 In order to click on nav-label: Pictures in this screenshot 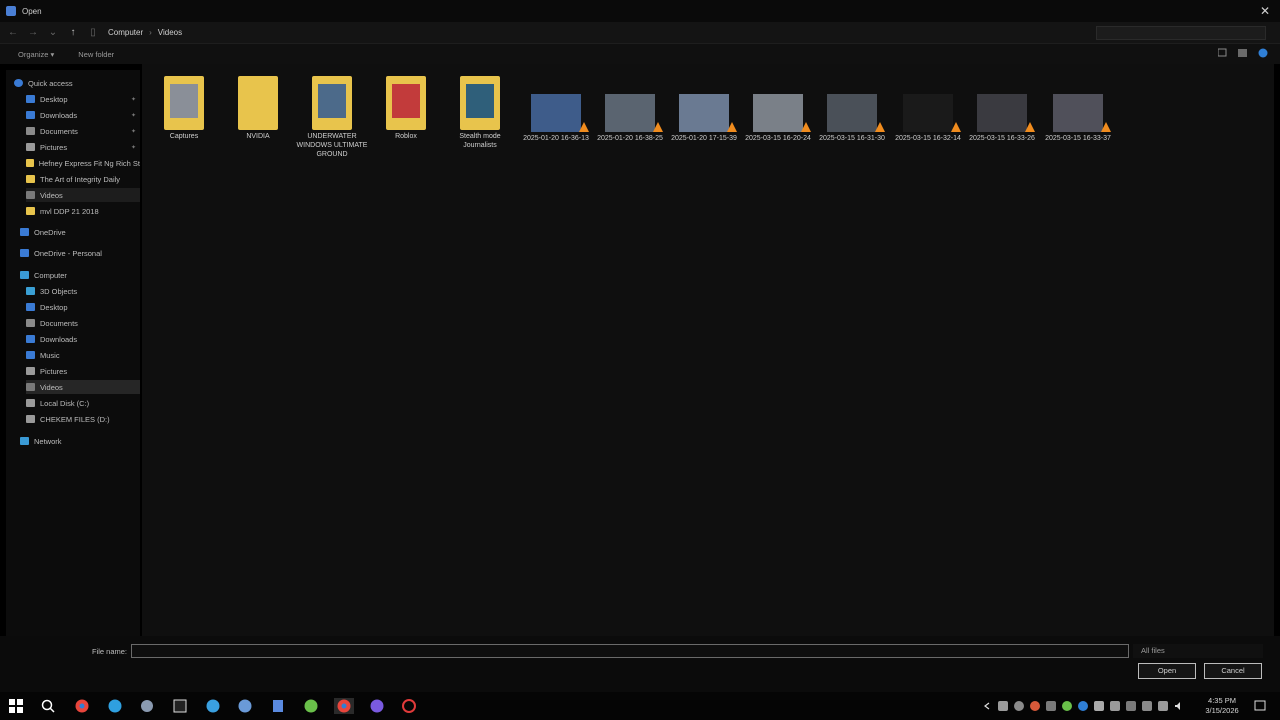, I will do `click(54, 371)`.